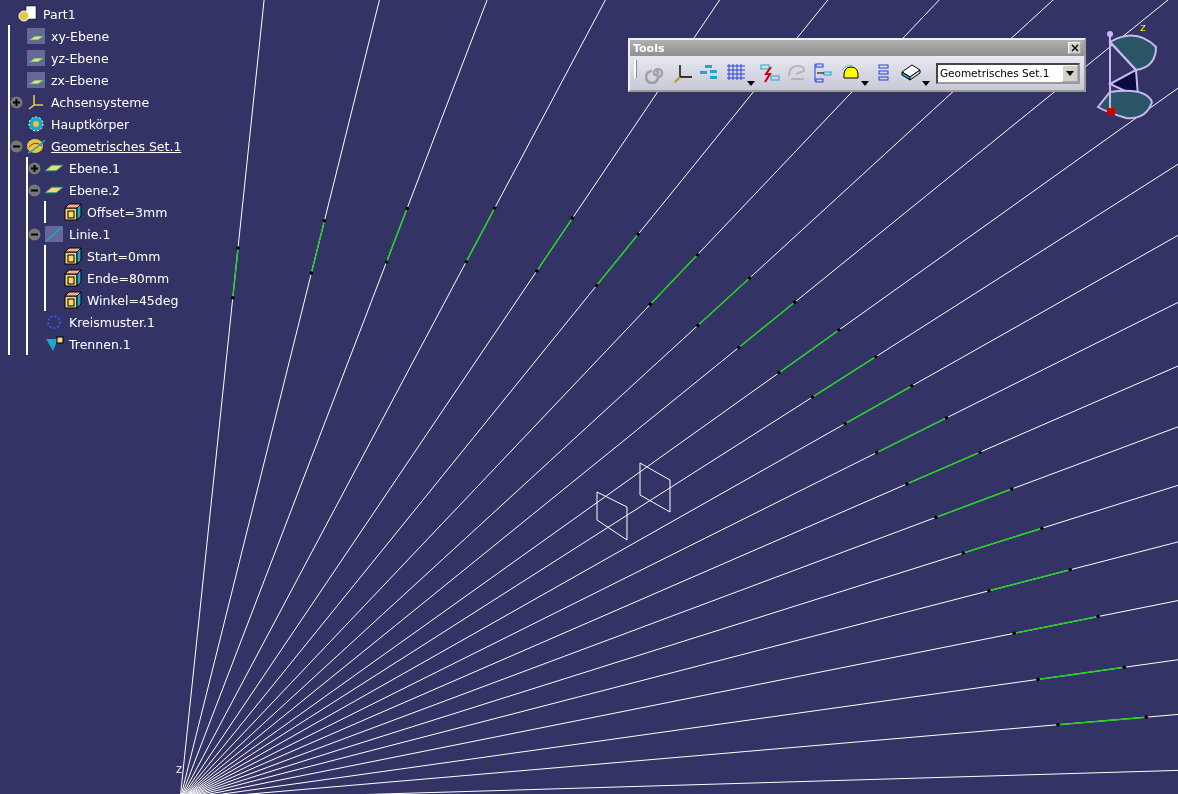 The width and height of the screenshot is (1178, 794). I want to click on tree-item: Kreismuster.1, so click(112, 322).